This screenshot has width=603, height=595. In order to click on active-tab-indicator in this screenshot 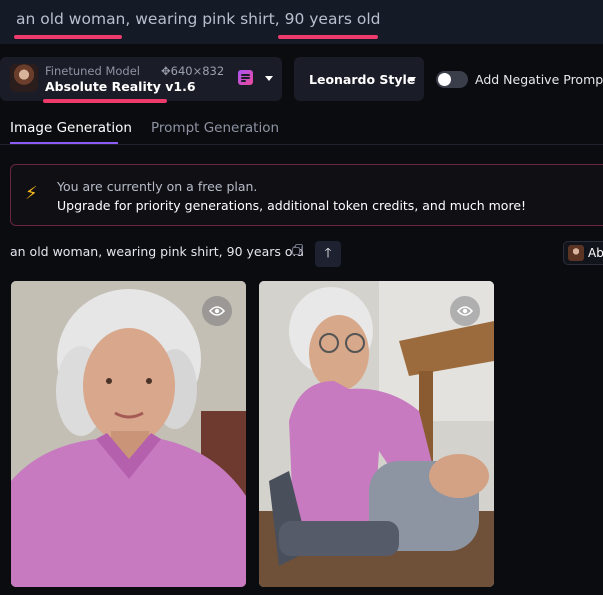, I will do `click(64, 143)`.